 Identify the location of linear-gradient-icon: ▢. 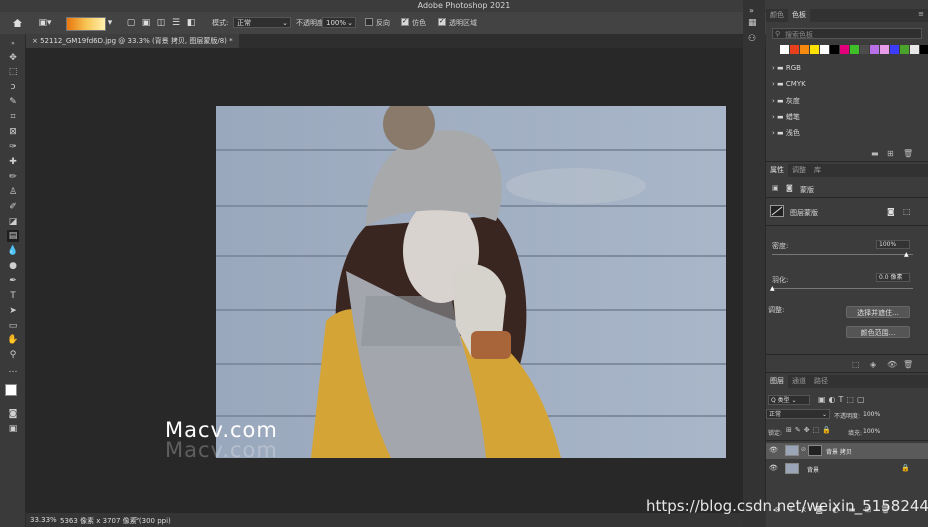
(131, 23).